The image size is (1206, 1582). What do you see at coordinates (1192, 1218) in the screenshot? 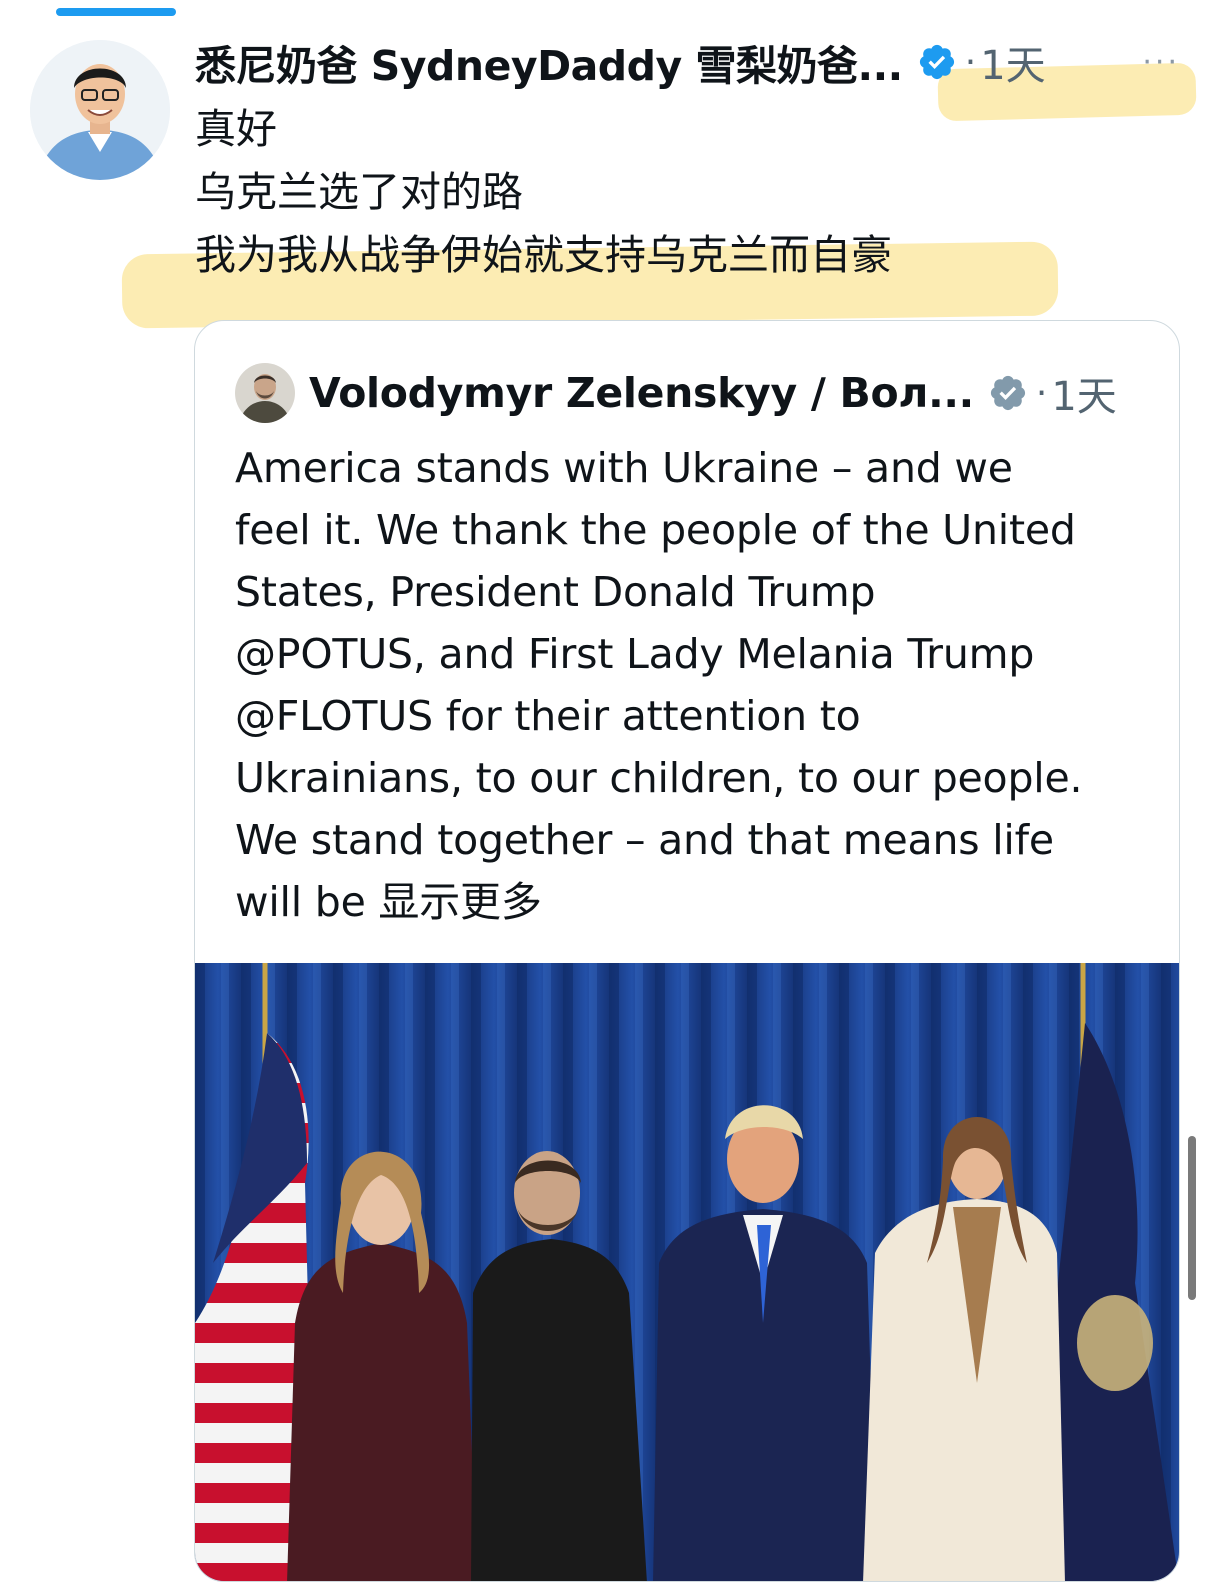
I see `scrollbar` at bounding box center [1192, 1218].